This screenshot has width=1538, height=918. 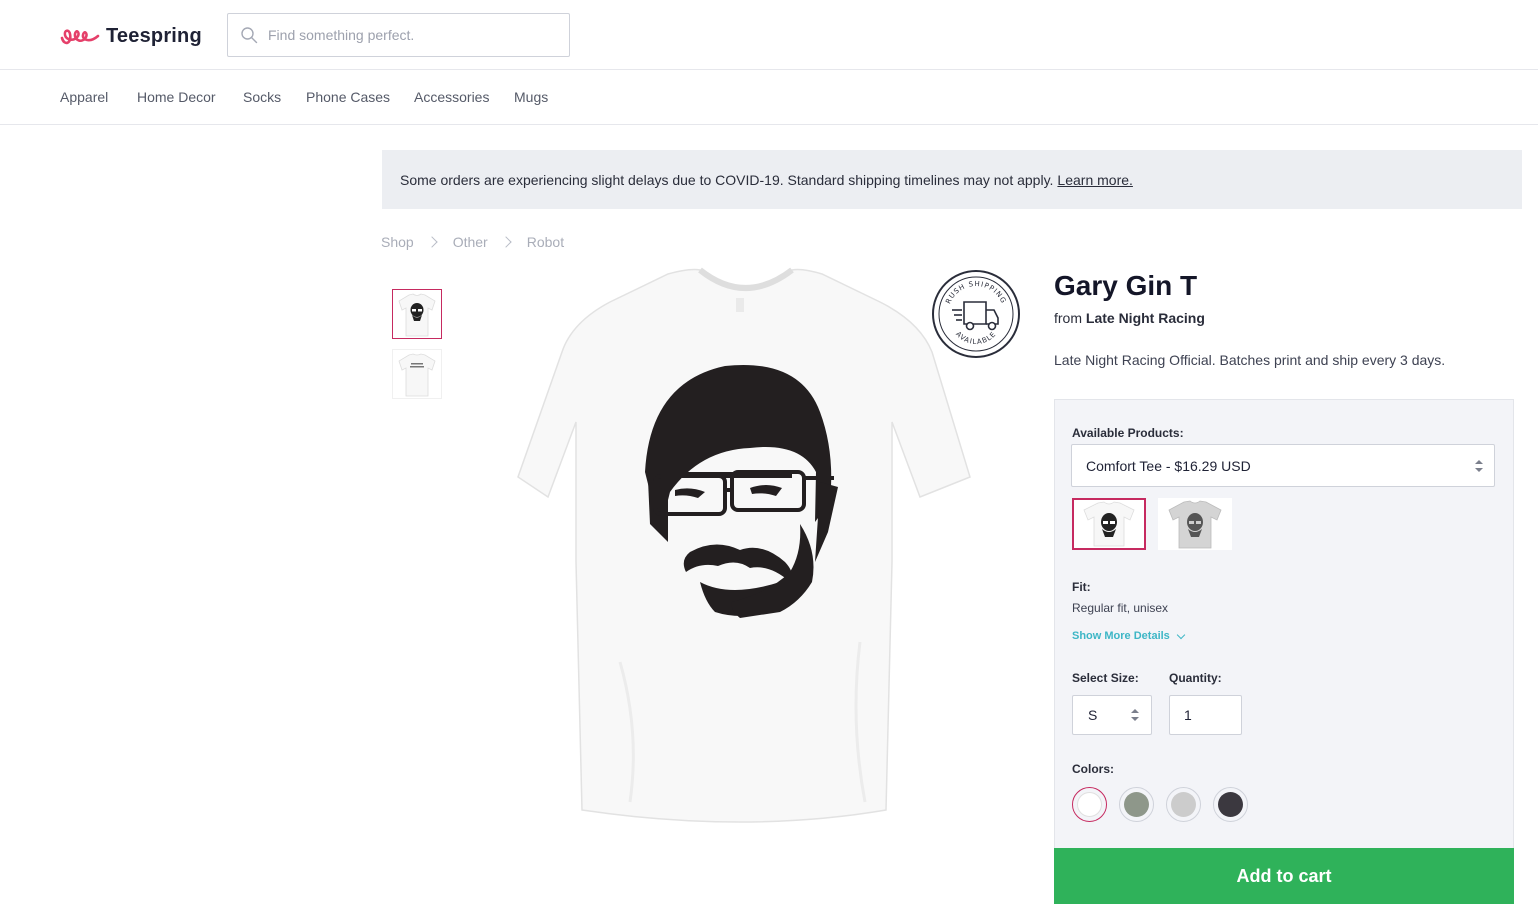 What do you see at coordinates (1283, 465) in the screenshot?
I see `product-select: Comfort Tee - $16.29 USD` at bounding box center [1283, 465].